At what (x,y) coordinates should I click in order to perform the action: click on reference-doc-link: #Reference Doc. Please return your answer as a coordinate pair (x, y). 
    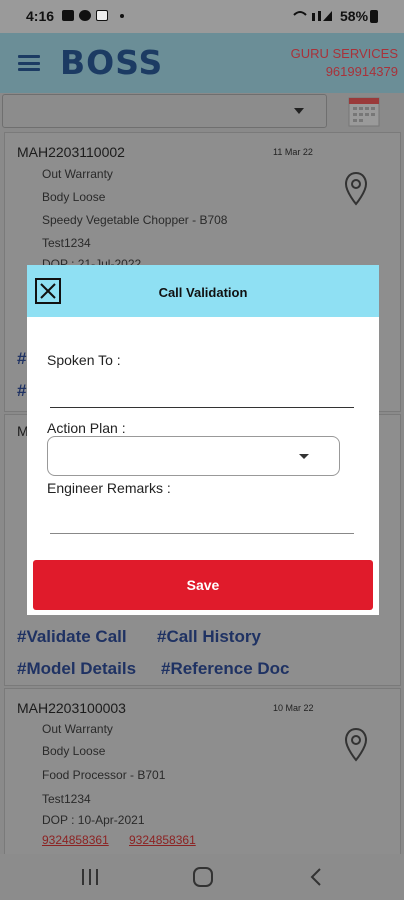
    Looking at the image, I should click on (225, 669).